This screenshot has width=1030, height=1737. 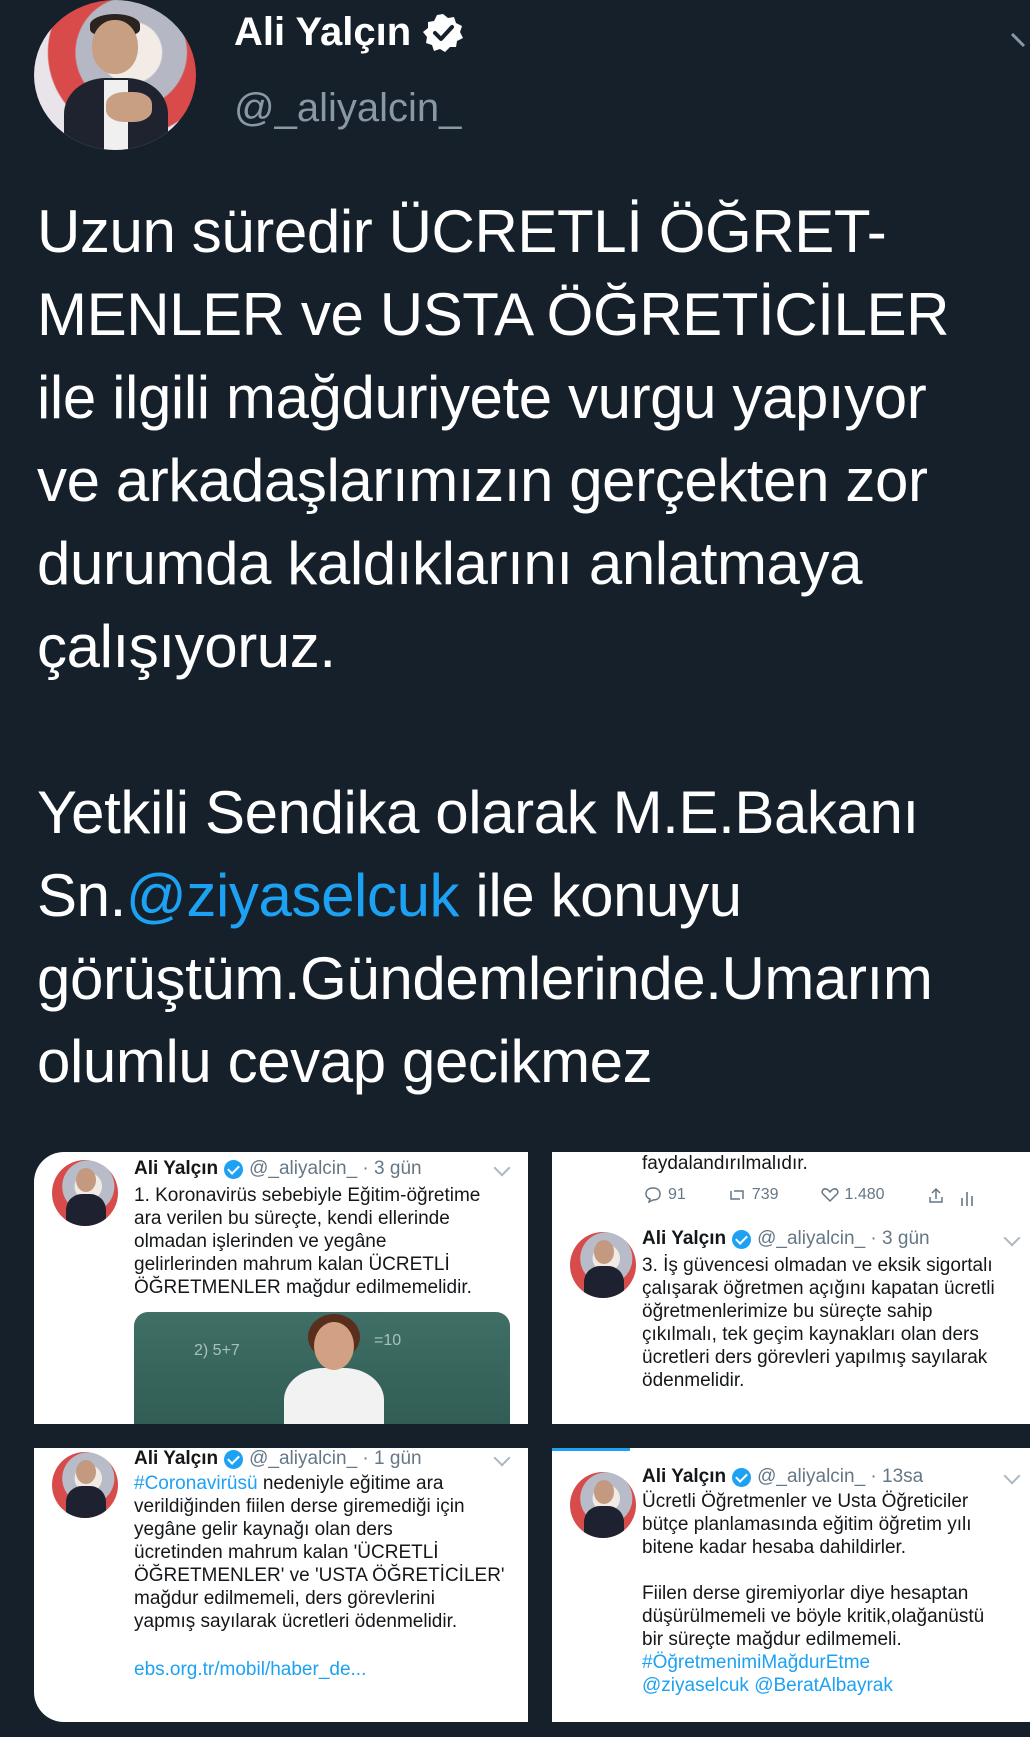 I want to click on tweet-line: çalışıyoruz., so click(x=186, y=646).